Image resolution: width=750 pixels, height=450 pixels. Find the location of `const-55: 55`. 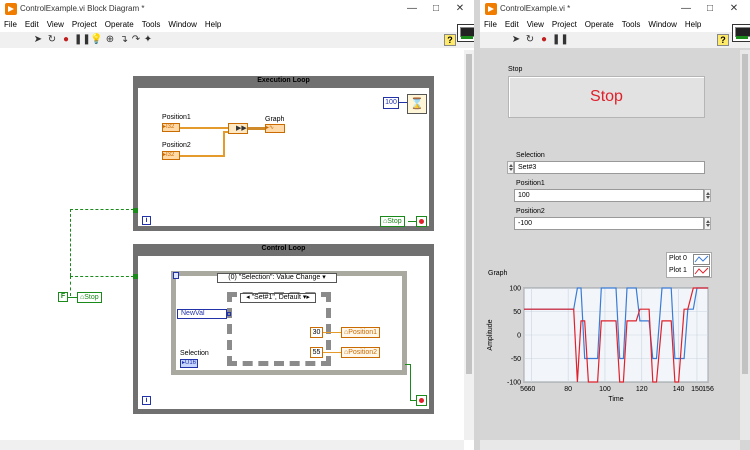

const-55: 55 is located at coordinates (316, 352).